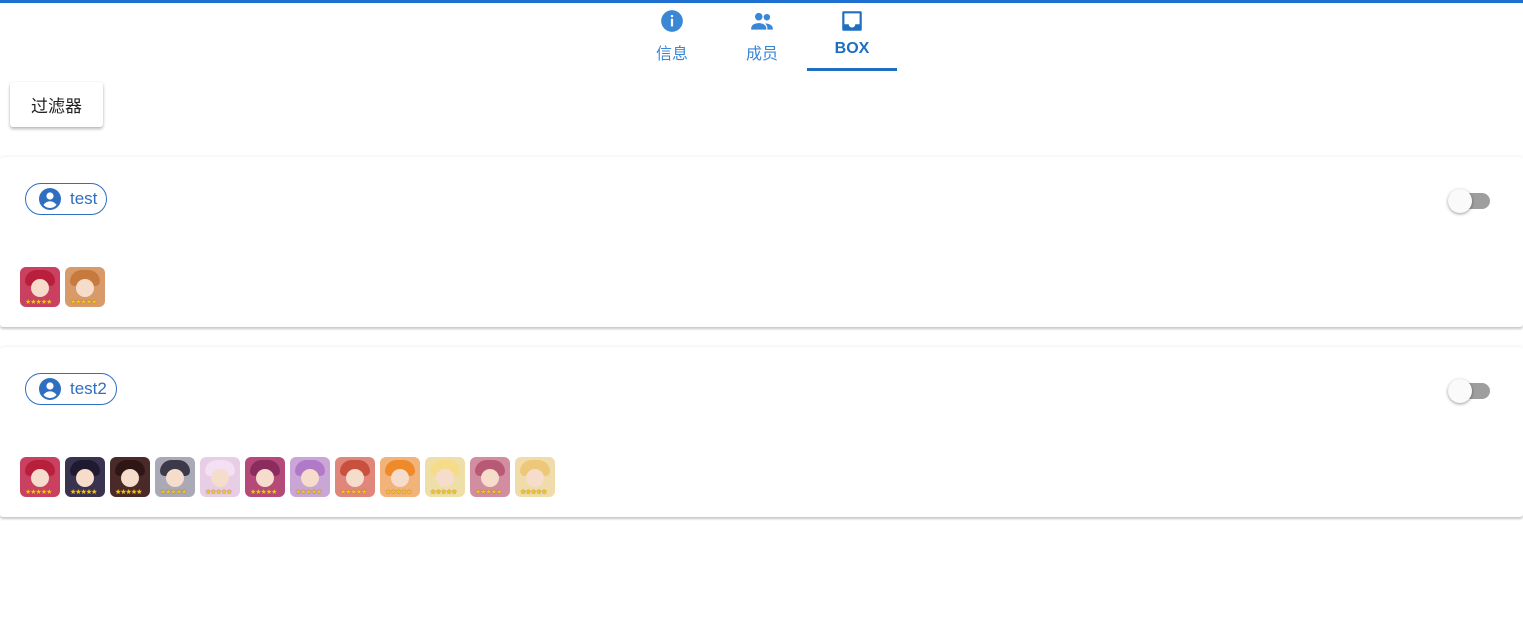 The image size is (1523, 625). I want to click on member-name: test, so click(84, 198).